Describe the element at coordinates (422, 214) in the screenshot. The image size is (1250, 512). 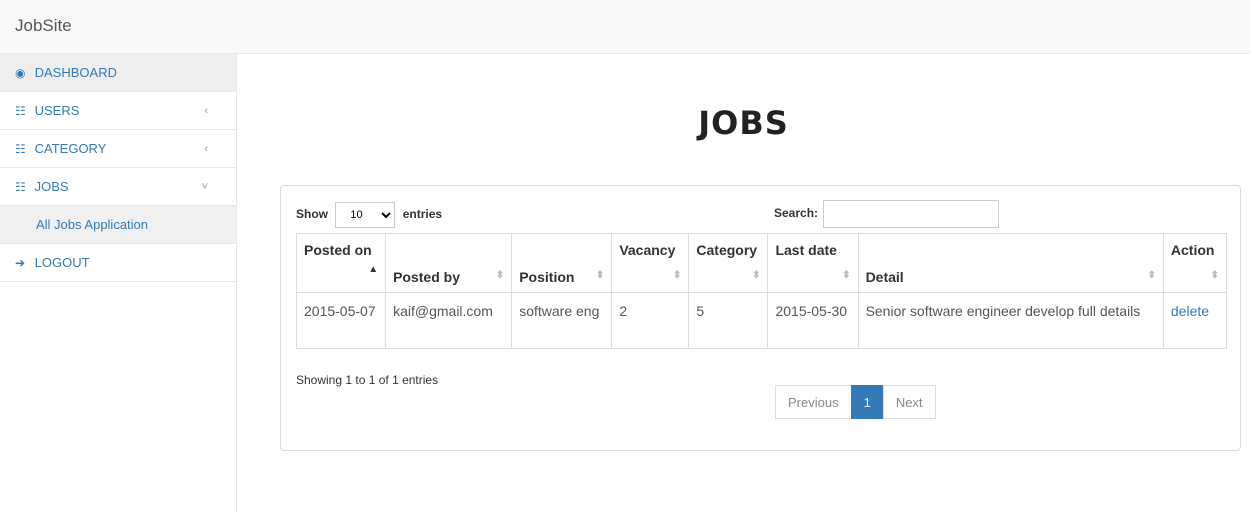
I see `entries-label: entries` at that location.